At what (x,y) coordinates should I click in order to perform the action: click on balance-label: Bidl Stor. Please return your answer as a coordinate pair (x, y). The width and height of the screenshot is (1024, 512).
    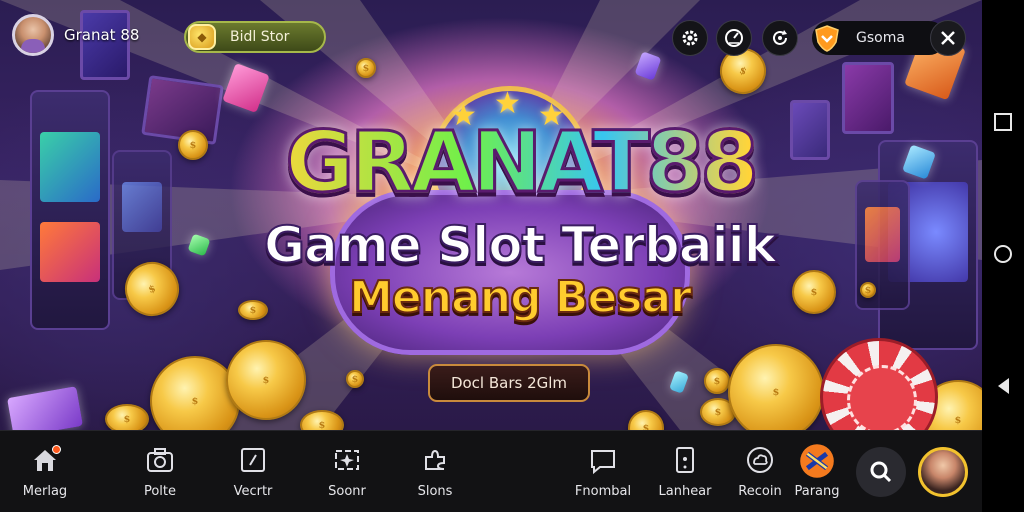
    Looking at the image, I should click on (260, 37).